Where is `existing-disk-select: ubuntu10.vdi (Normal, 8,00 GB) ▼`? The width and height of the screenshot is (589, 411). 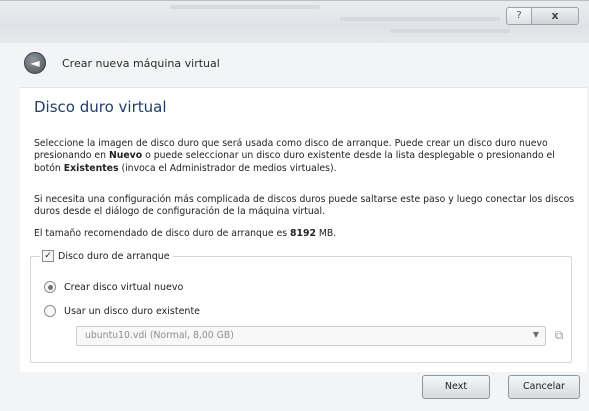
existing-disk-select: ubuntu10.vdi (Normal, 8,00 GB) ▼ is located at coordinates (311, 336).